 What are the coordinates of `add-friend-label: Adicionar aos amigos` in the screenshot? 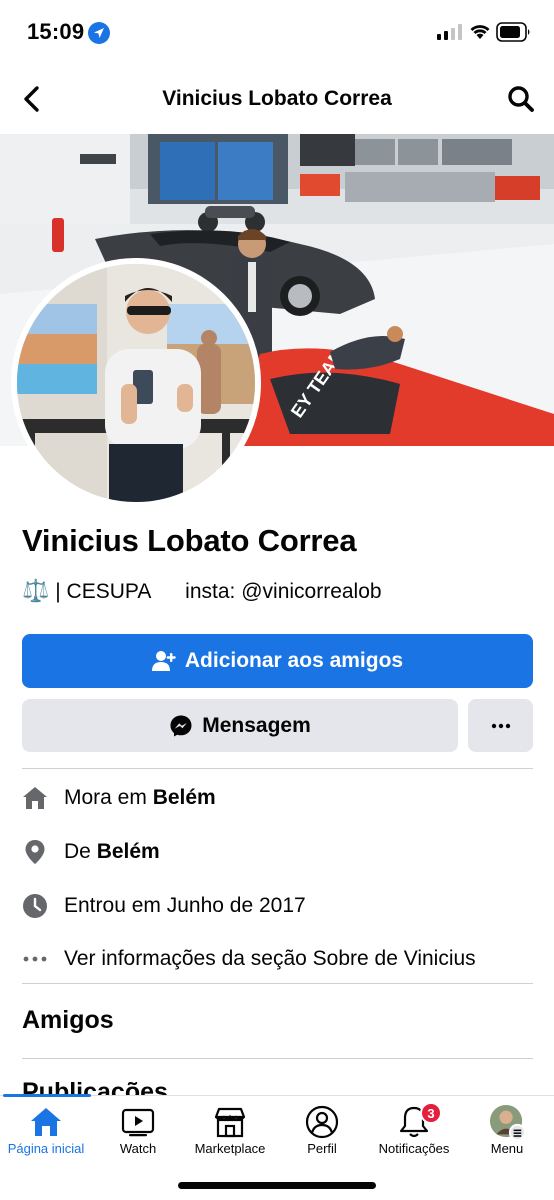 It's located at (294, 660).